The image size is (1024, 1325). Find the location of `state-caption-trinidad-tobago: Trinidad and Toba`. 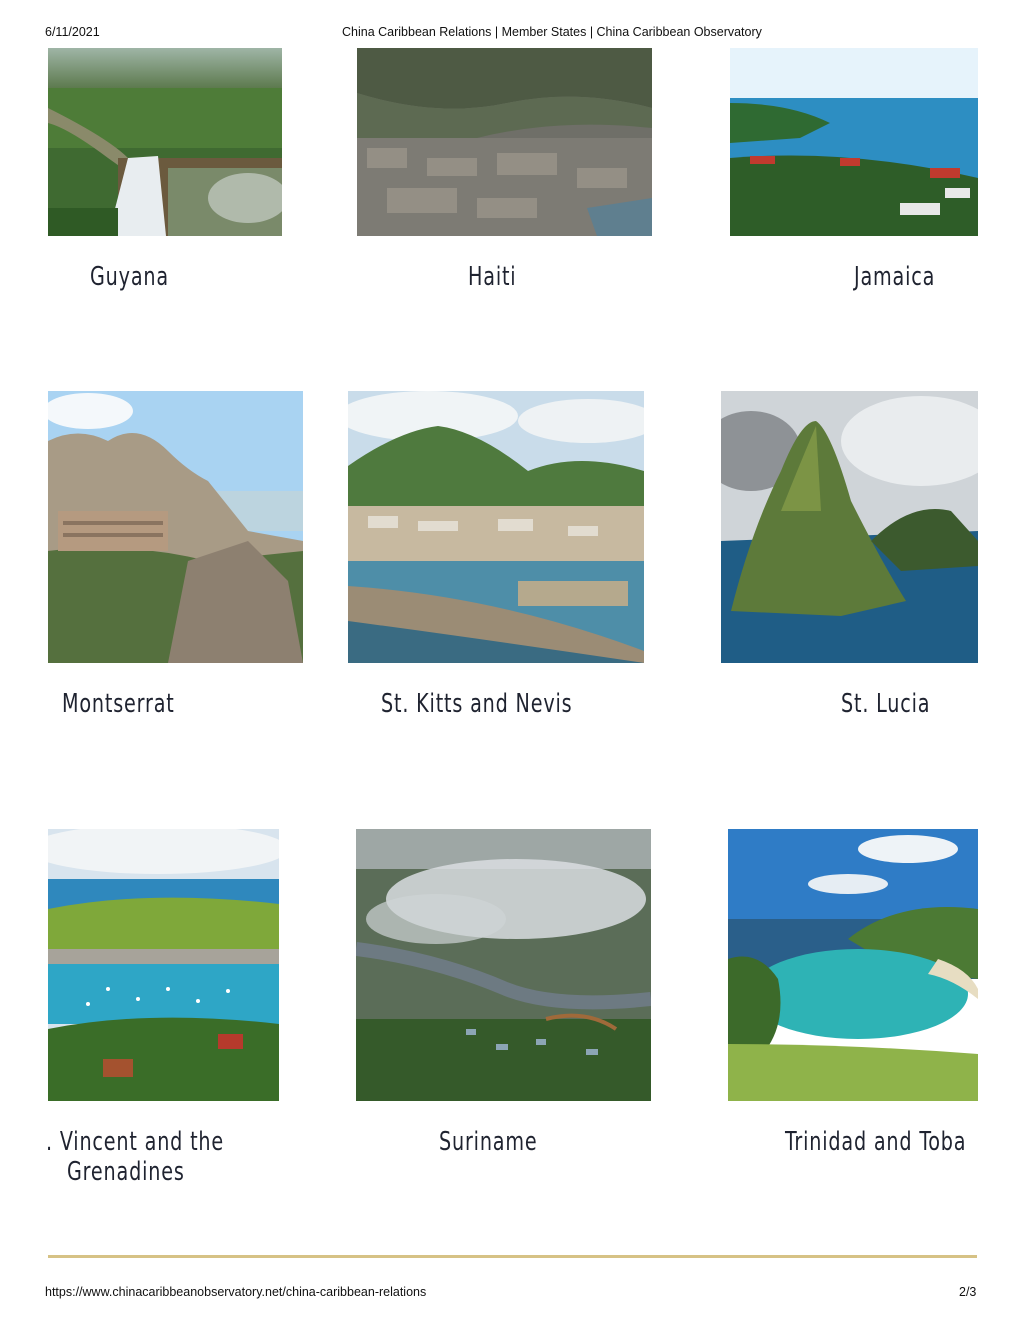

state-caption-trinidad-tobago: Trinidad and Toba is located at coordinates (875, 1142).